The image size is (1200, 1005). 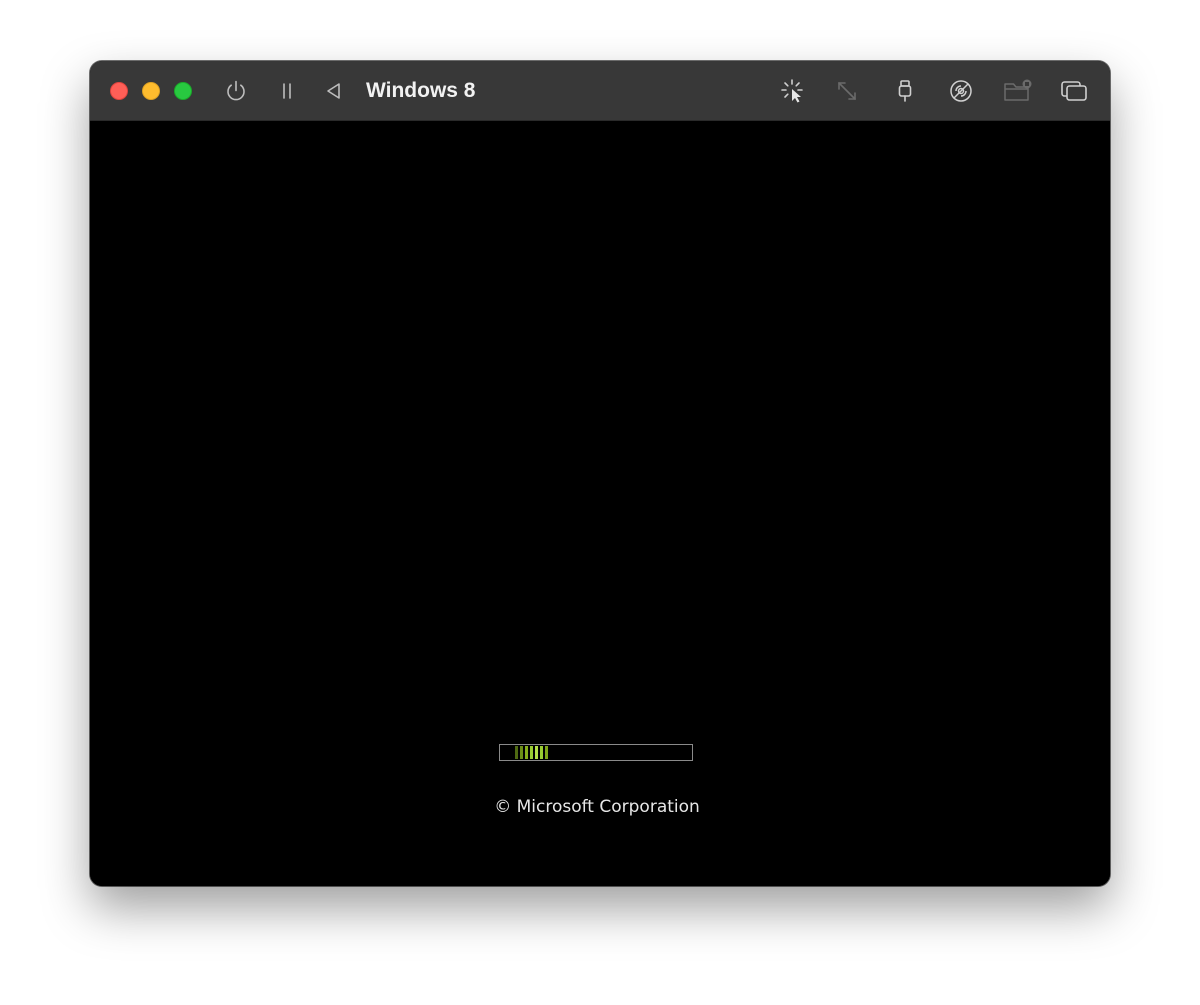 I want to click on back-button, so click(x=334, y=91).